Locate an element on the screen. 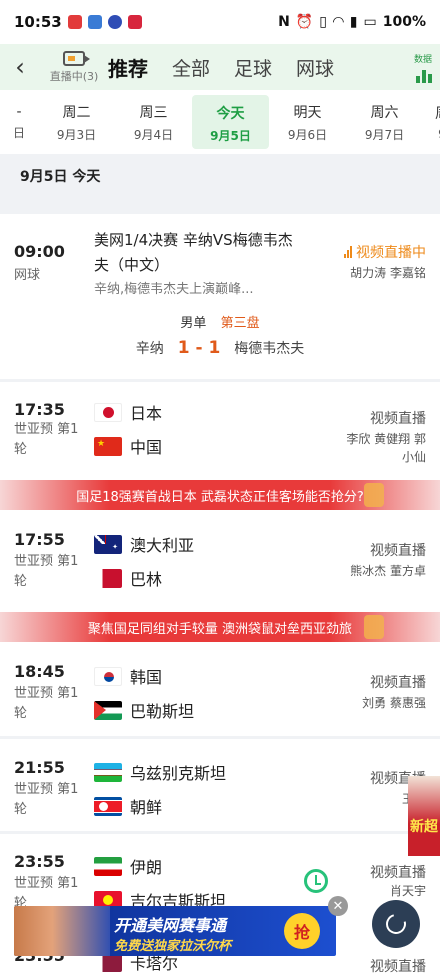 The height and width of the screenshot is (976, 440). scoreline: 辛纳 1 - 1 梅德韦杰夫 is located at coordinates (220, 348).